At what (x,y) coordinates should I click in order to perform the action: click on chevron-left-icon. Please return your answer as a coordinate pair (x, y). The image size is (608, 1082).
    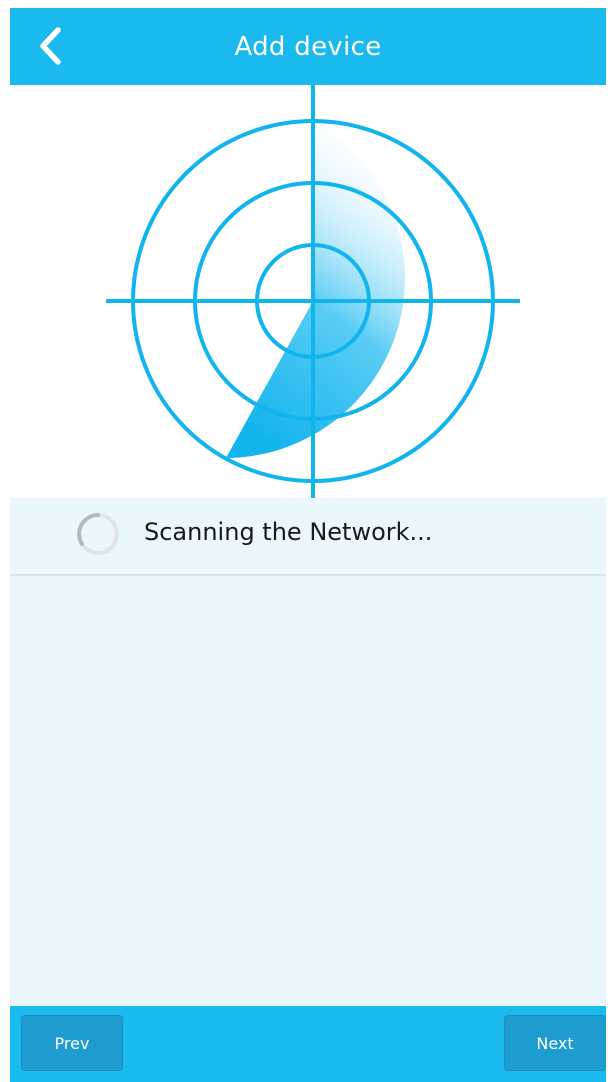
    Looking at the image, I should click on (50, 46).